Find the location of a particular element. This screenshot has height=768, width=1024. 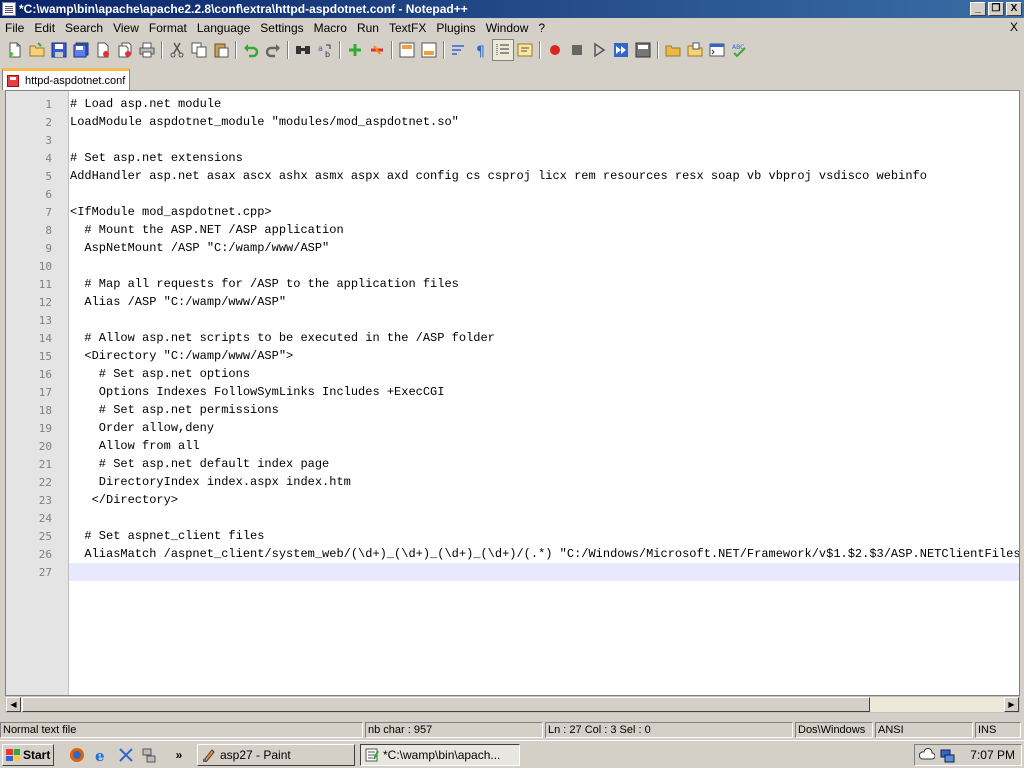

code-line: 1 # Load asp.net module is located at coordinates (512, 104).